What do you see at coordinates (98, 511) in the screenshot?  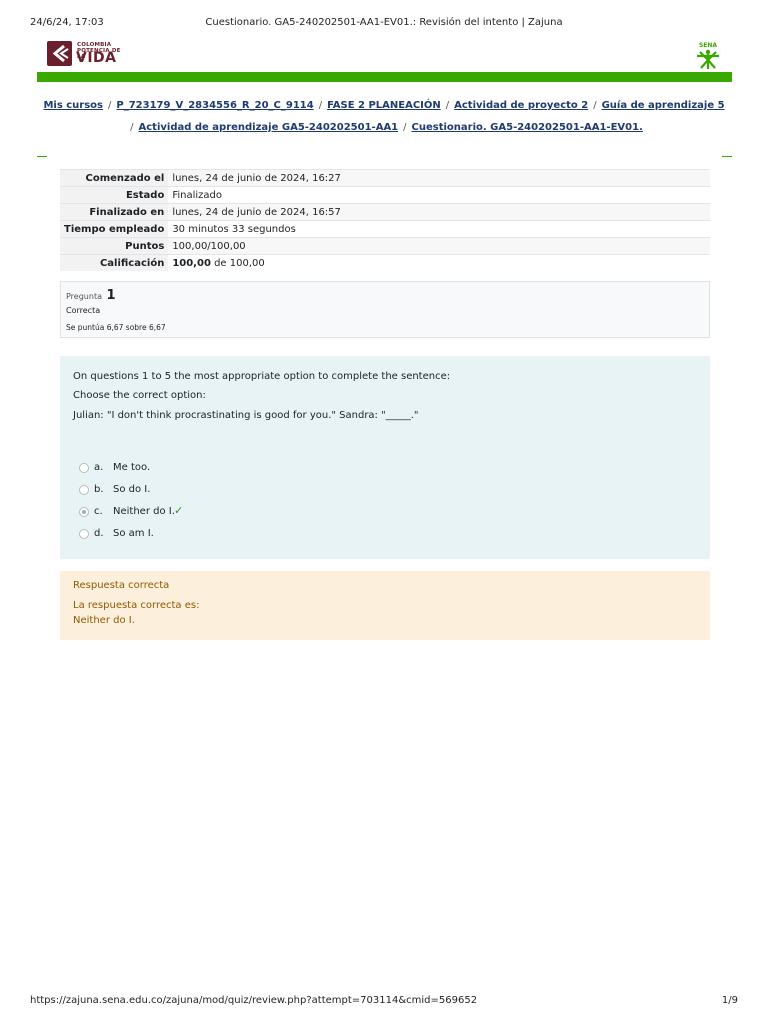 I see `option-letter: c.` at bounding box center [98, 511].